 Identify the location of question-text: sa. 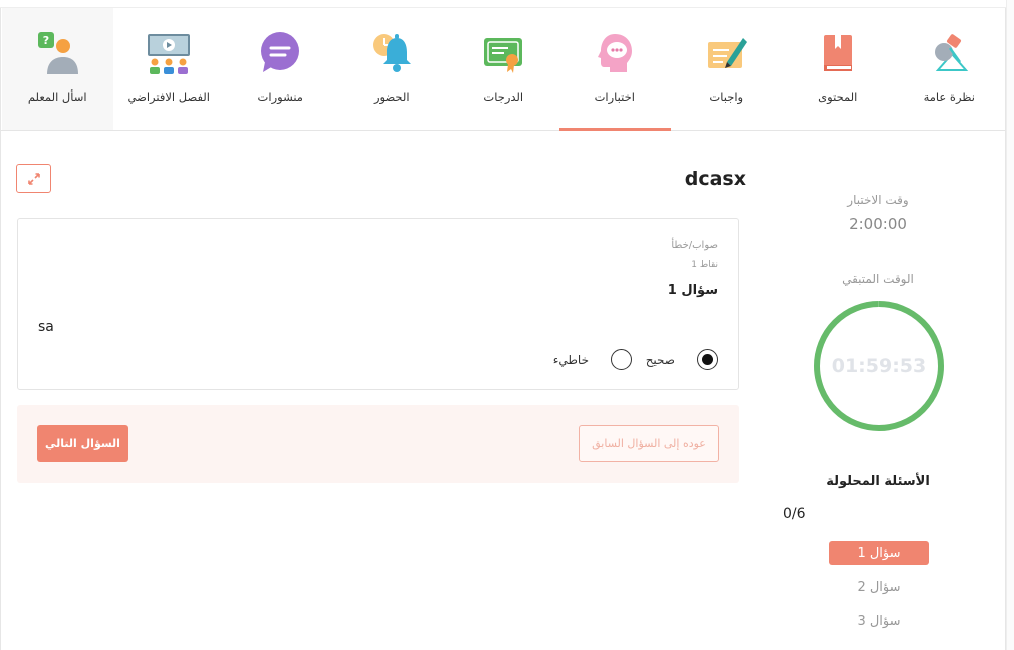
(46, 327).